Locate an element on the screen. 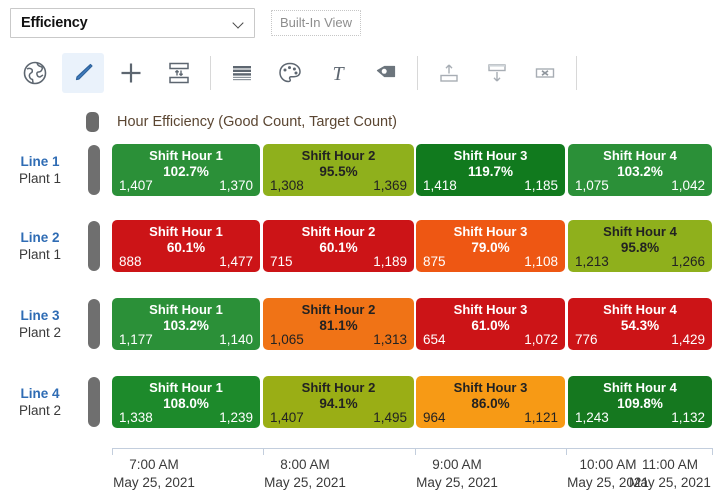  heatmap-cell: Shift Hour 1 60.1% 888 1,477 is located at coordinates (186, 246).